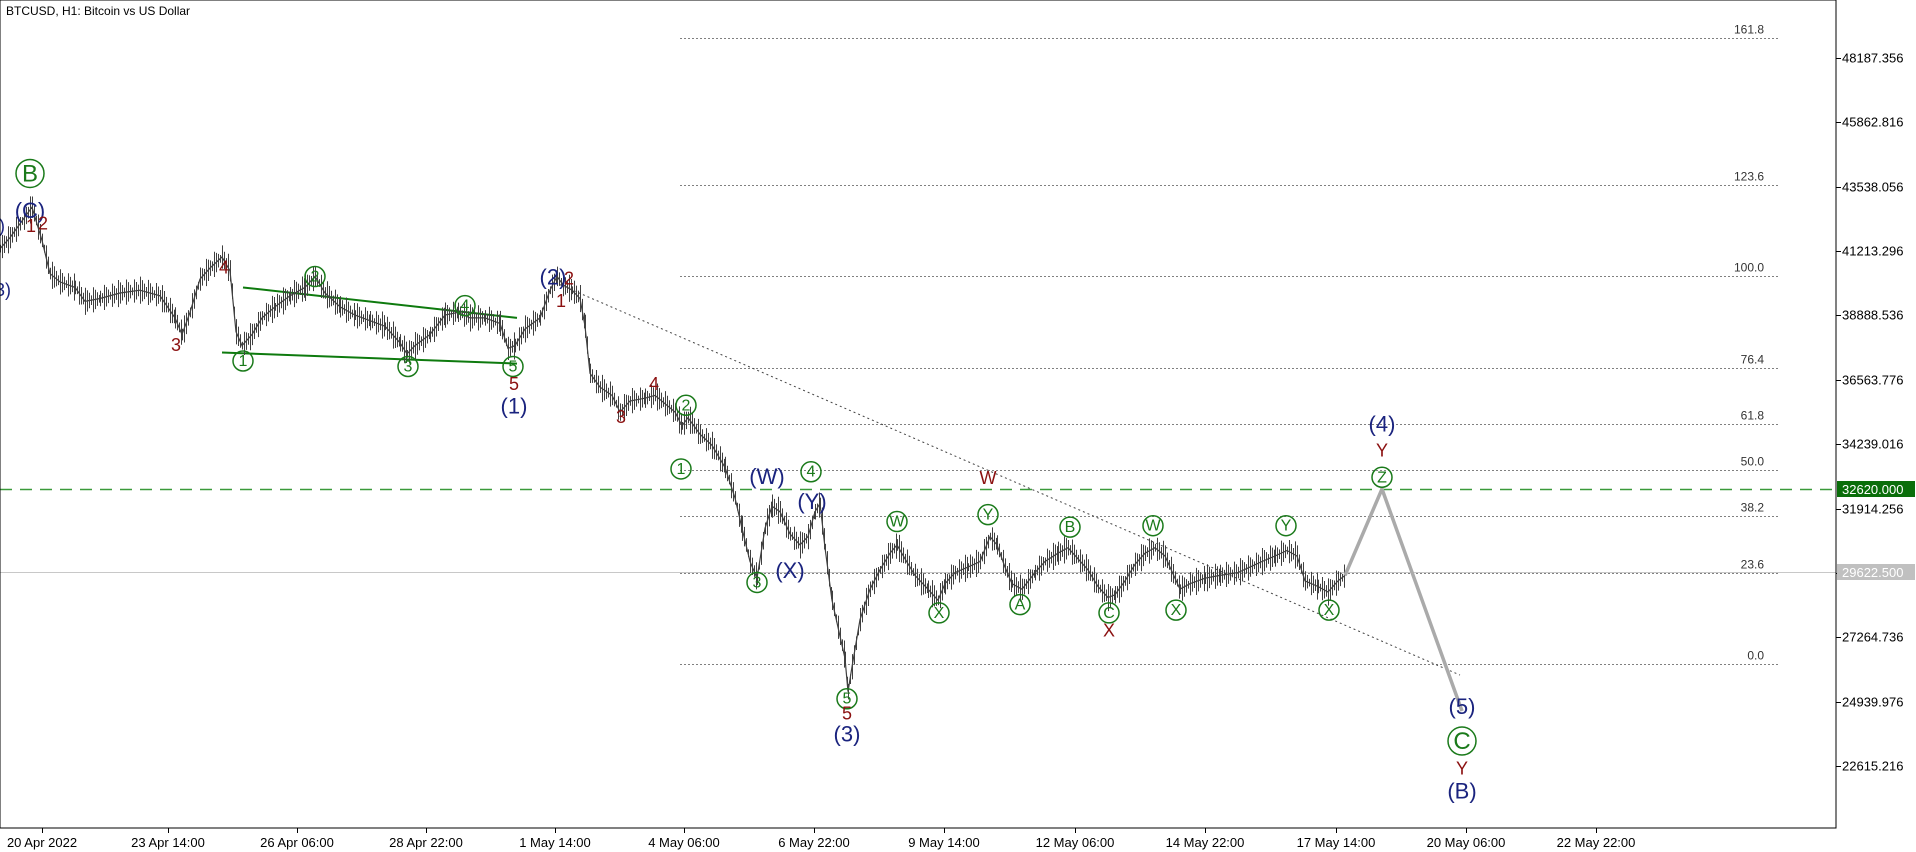 Image resolution: width=1916 pixels, height=852 pixels. What do you see at coordinates (1382, 477) in the screenshot?
I see `wave-label: Z` at bounding box center [1382, 477].